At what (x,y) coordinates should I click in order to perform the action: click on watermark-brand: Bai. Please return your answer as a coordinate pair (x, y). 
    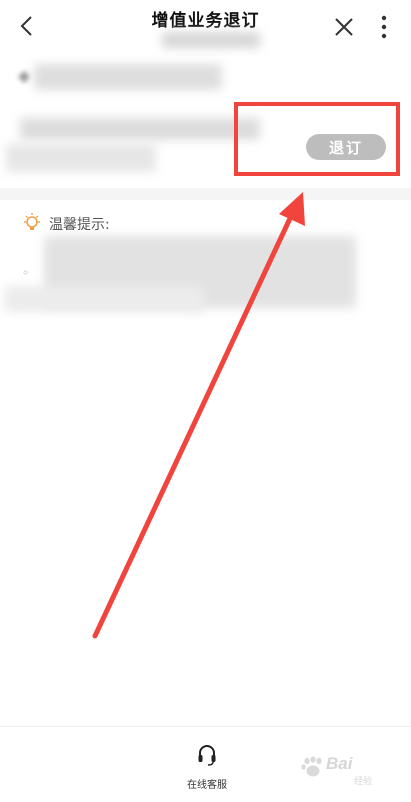
    Looking at the image, I should click on (339, 763).